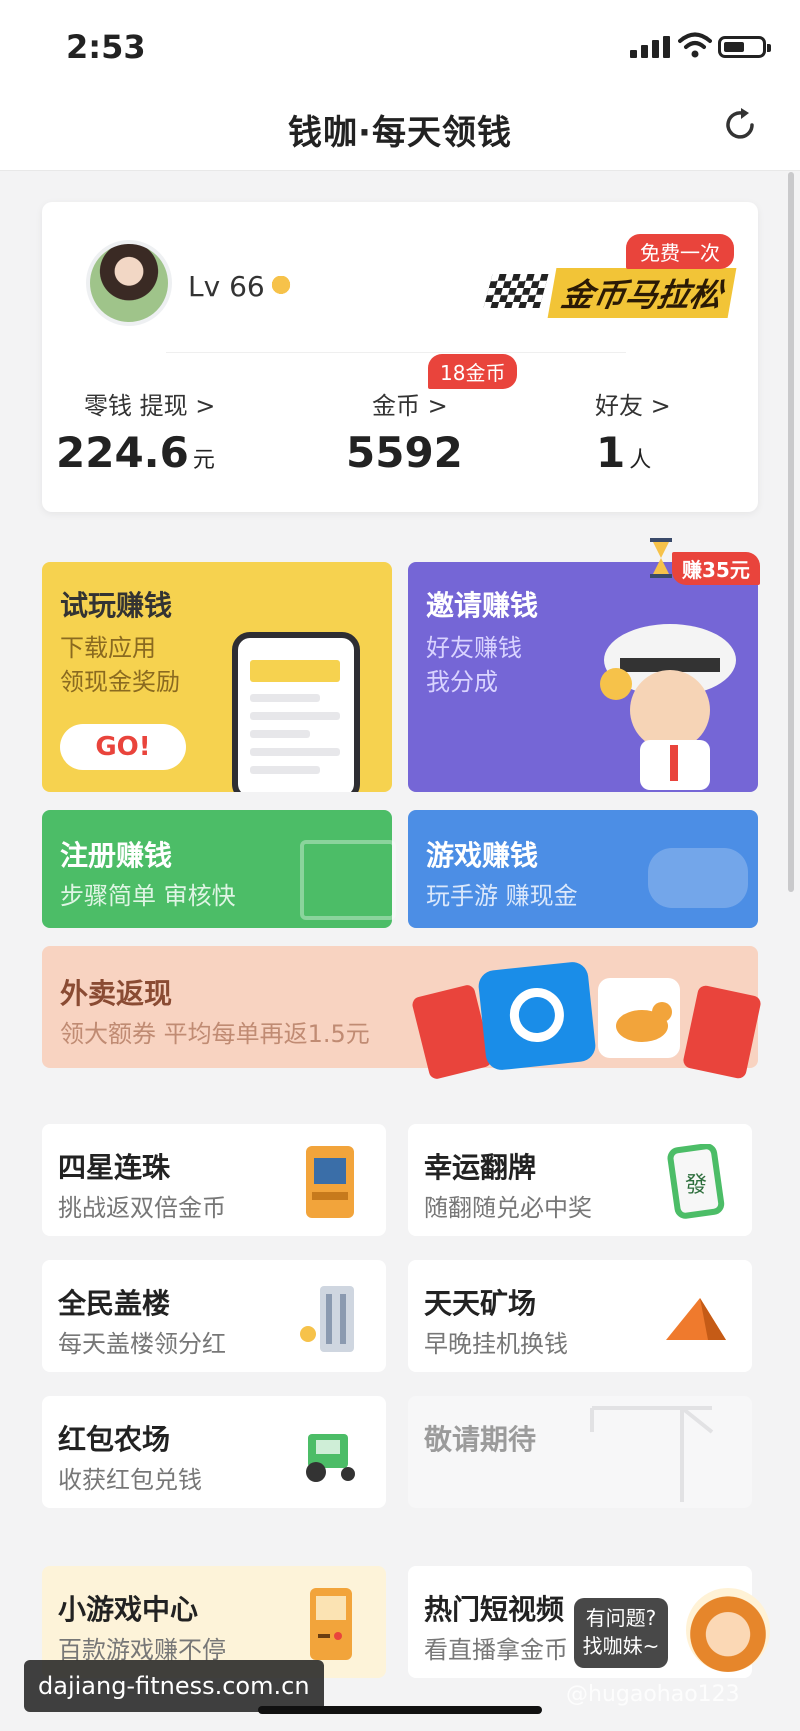 This screenshot has width=800, height=1731. Describe the element at coordinates (116, 605) in the screenshot. I see `try-earn-title: 试玩赚钱` at that location.